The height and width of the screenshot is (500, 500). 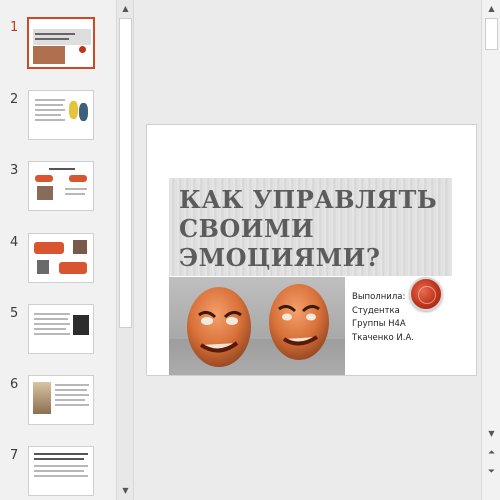 I want to click on masks-photo, so click(x=257, y=326).